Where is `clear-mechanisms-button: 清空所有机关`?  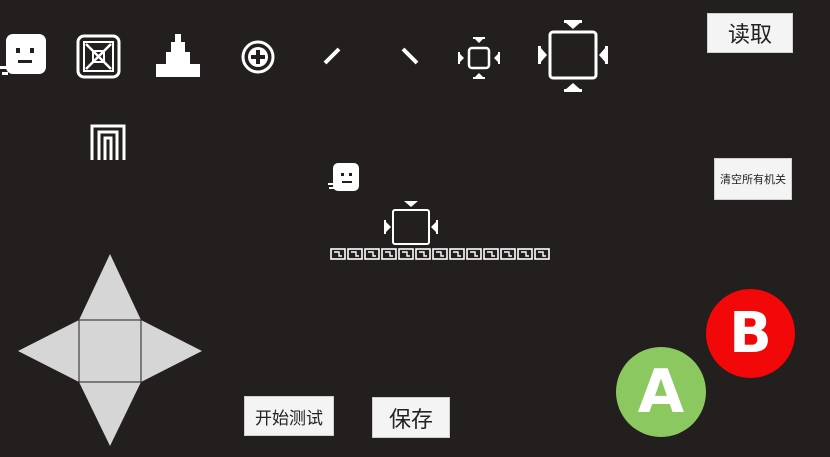 clear-mechanisms-button: 清空所有机关 is located at coordinates (753, 179).